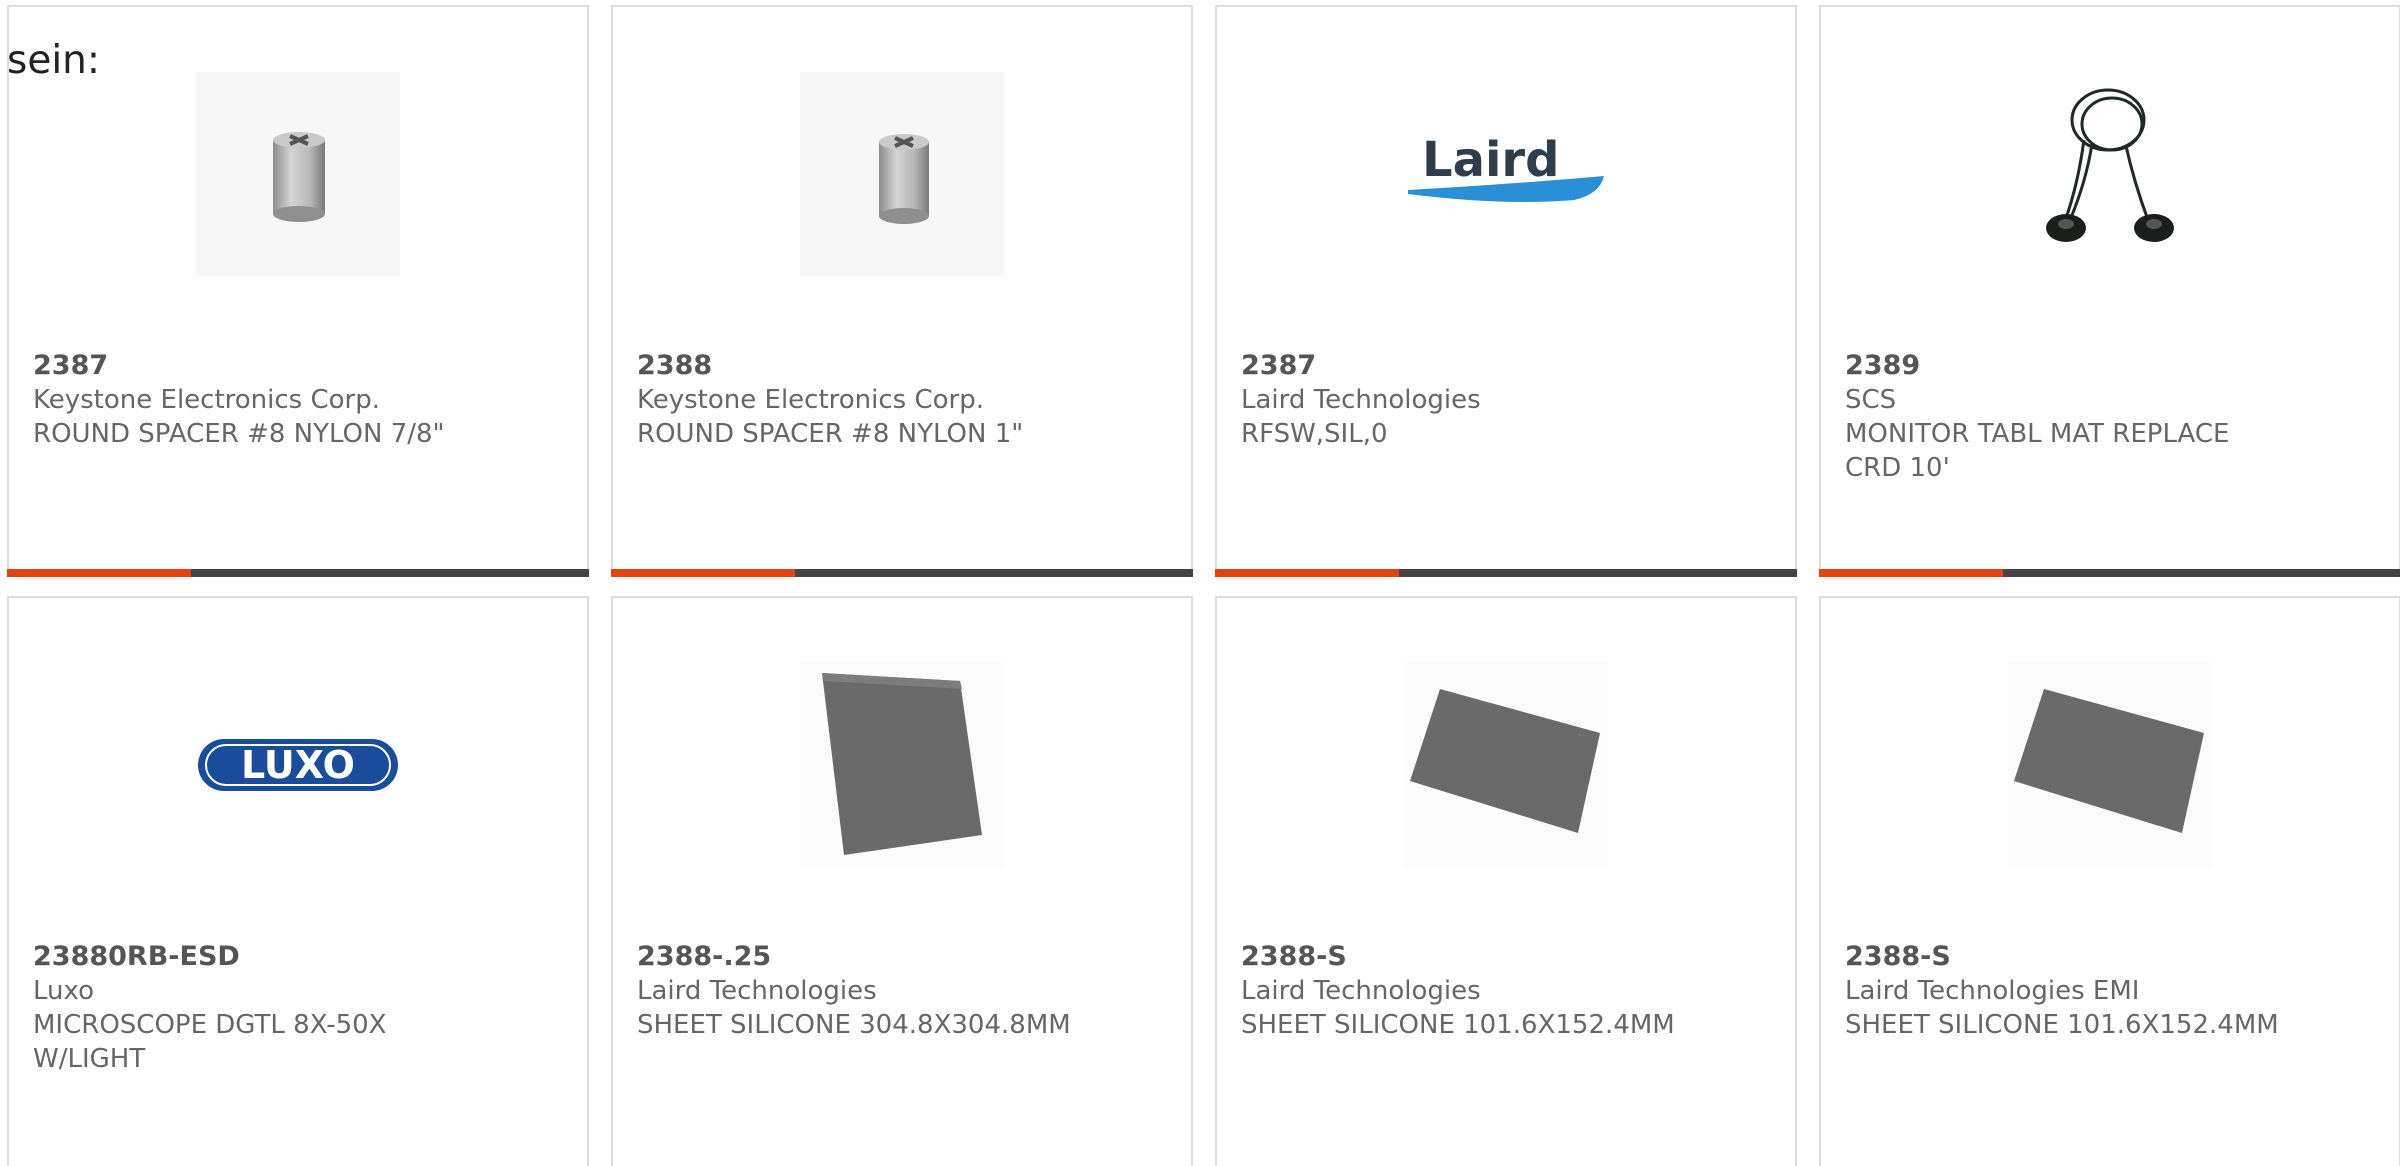  What do you see at coordinates (704, 956) in the screenshot?
I see `part-number: 2388-.25` at bounding box center [704, 956].